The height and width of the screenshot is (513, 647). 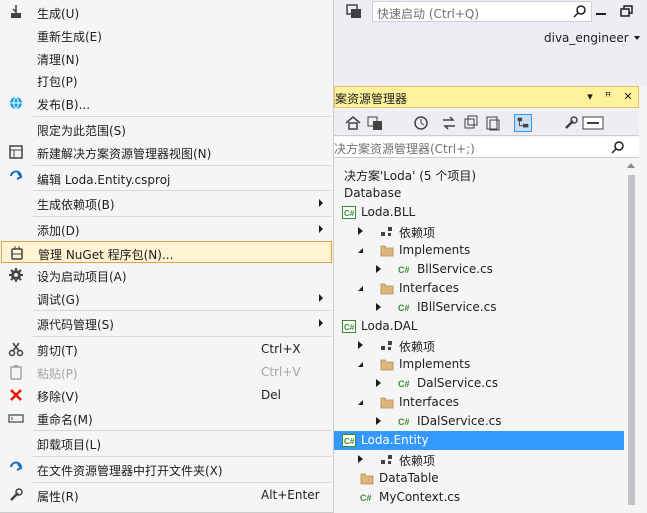 I want to click on tree-item-label: Loda.BLL, so click(x=388, y=212).